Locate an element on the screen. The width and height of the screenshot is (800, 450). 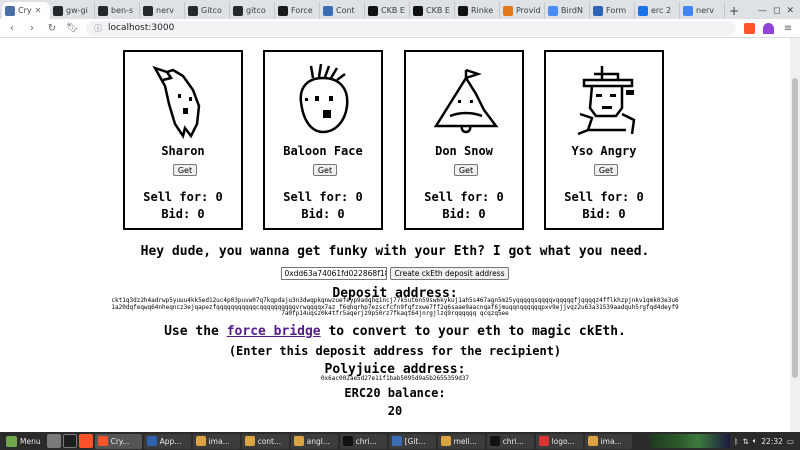
browser-tab: gw-gi is located at coordinates (72, 10).